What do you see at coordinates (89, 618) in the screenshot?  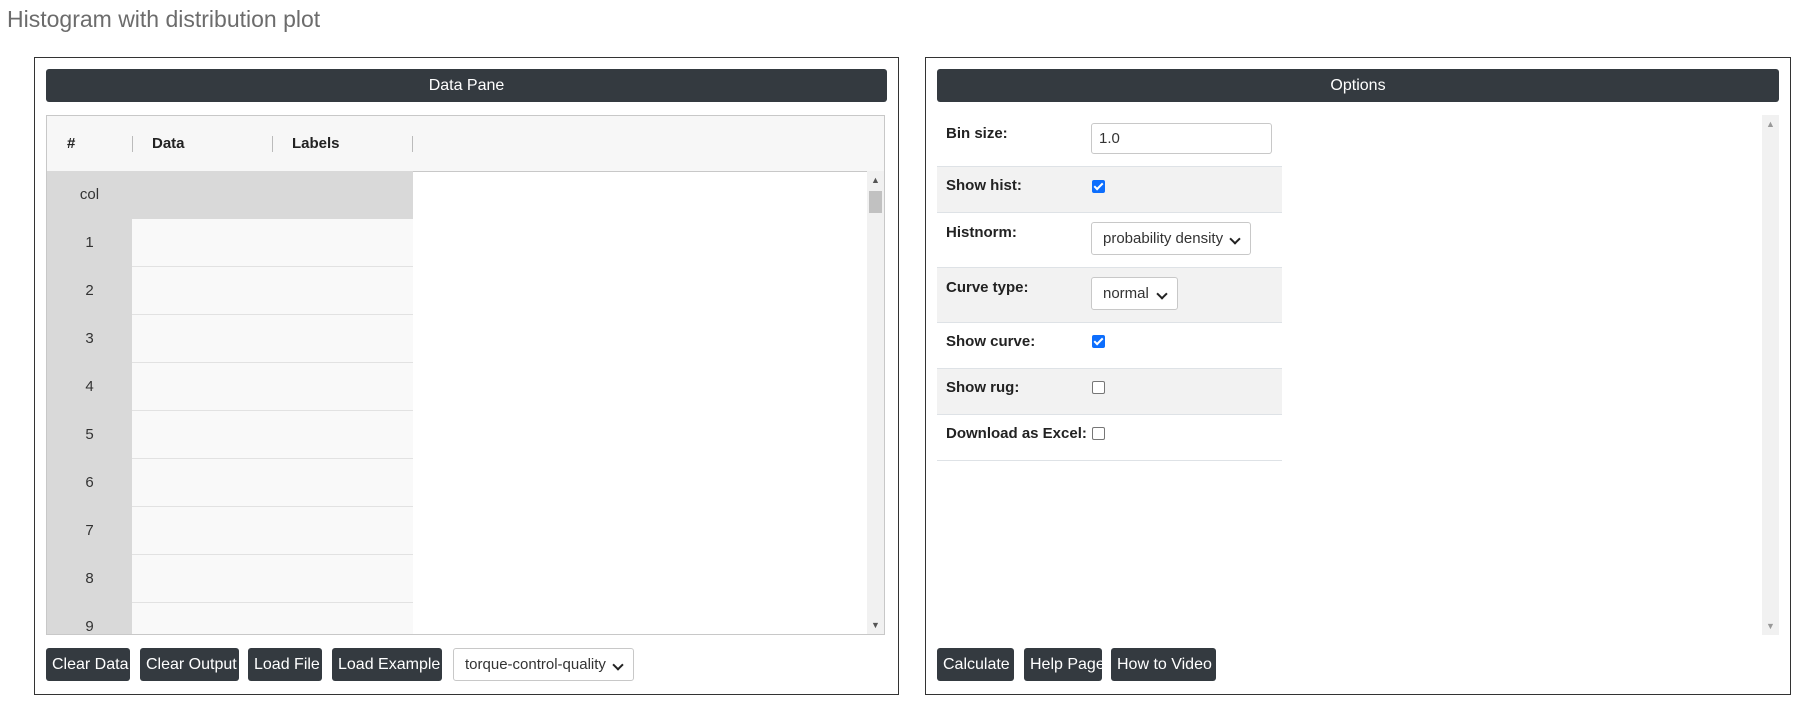 I see `row-number: 9` at bounding box center [89, 618].